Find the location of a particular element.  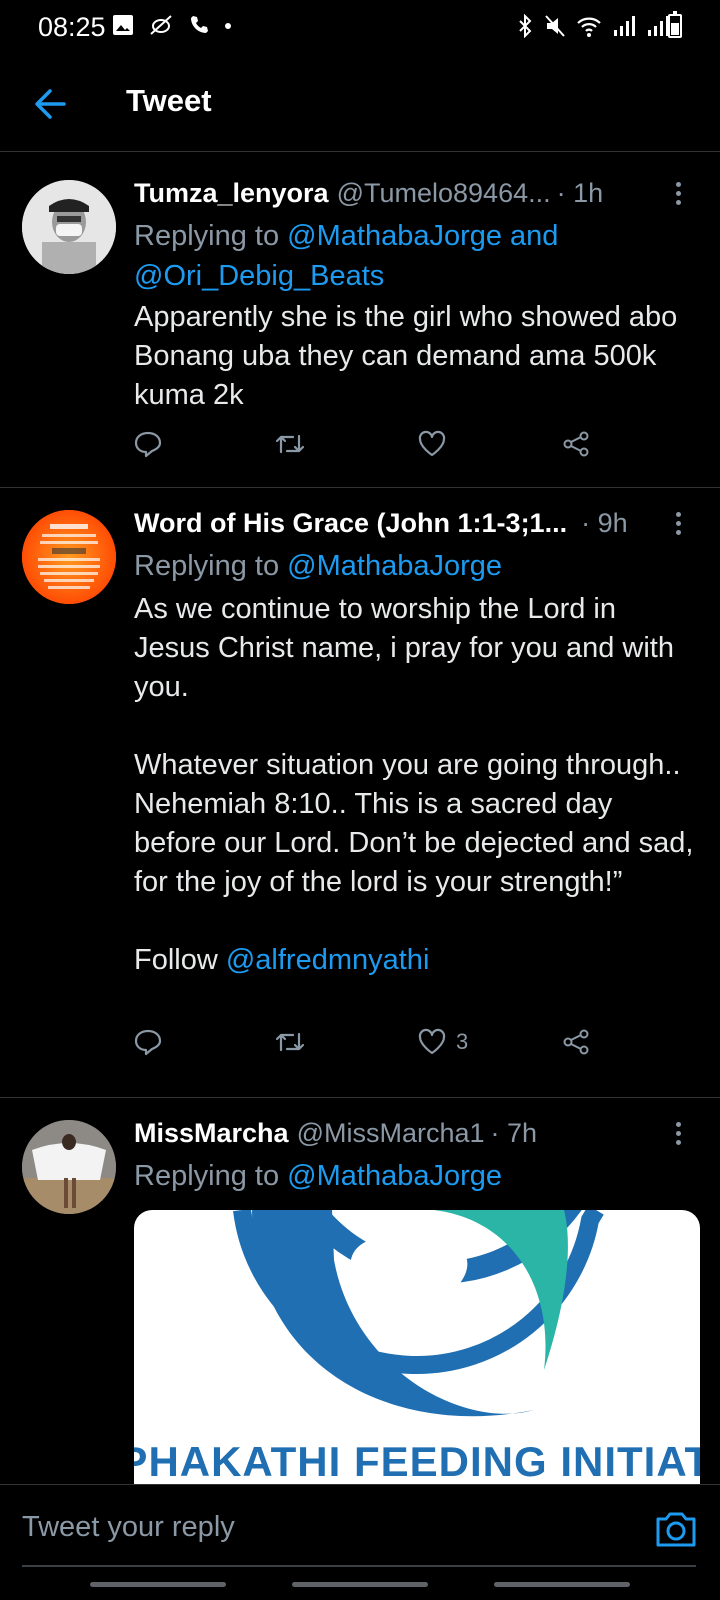

back-button is located at coordinates (52, 104).